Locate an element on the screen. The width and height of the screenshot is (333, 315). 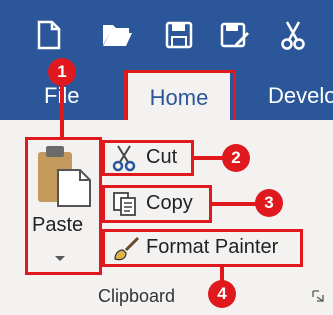
step-badge-4: 4 is located at coordinates (222, 294).